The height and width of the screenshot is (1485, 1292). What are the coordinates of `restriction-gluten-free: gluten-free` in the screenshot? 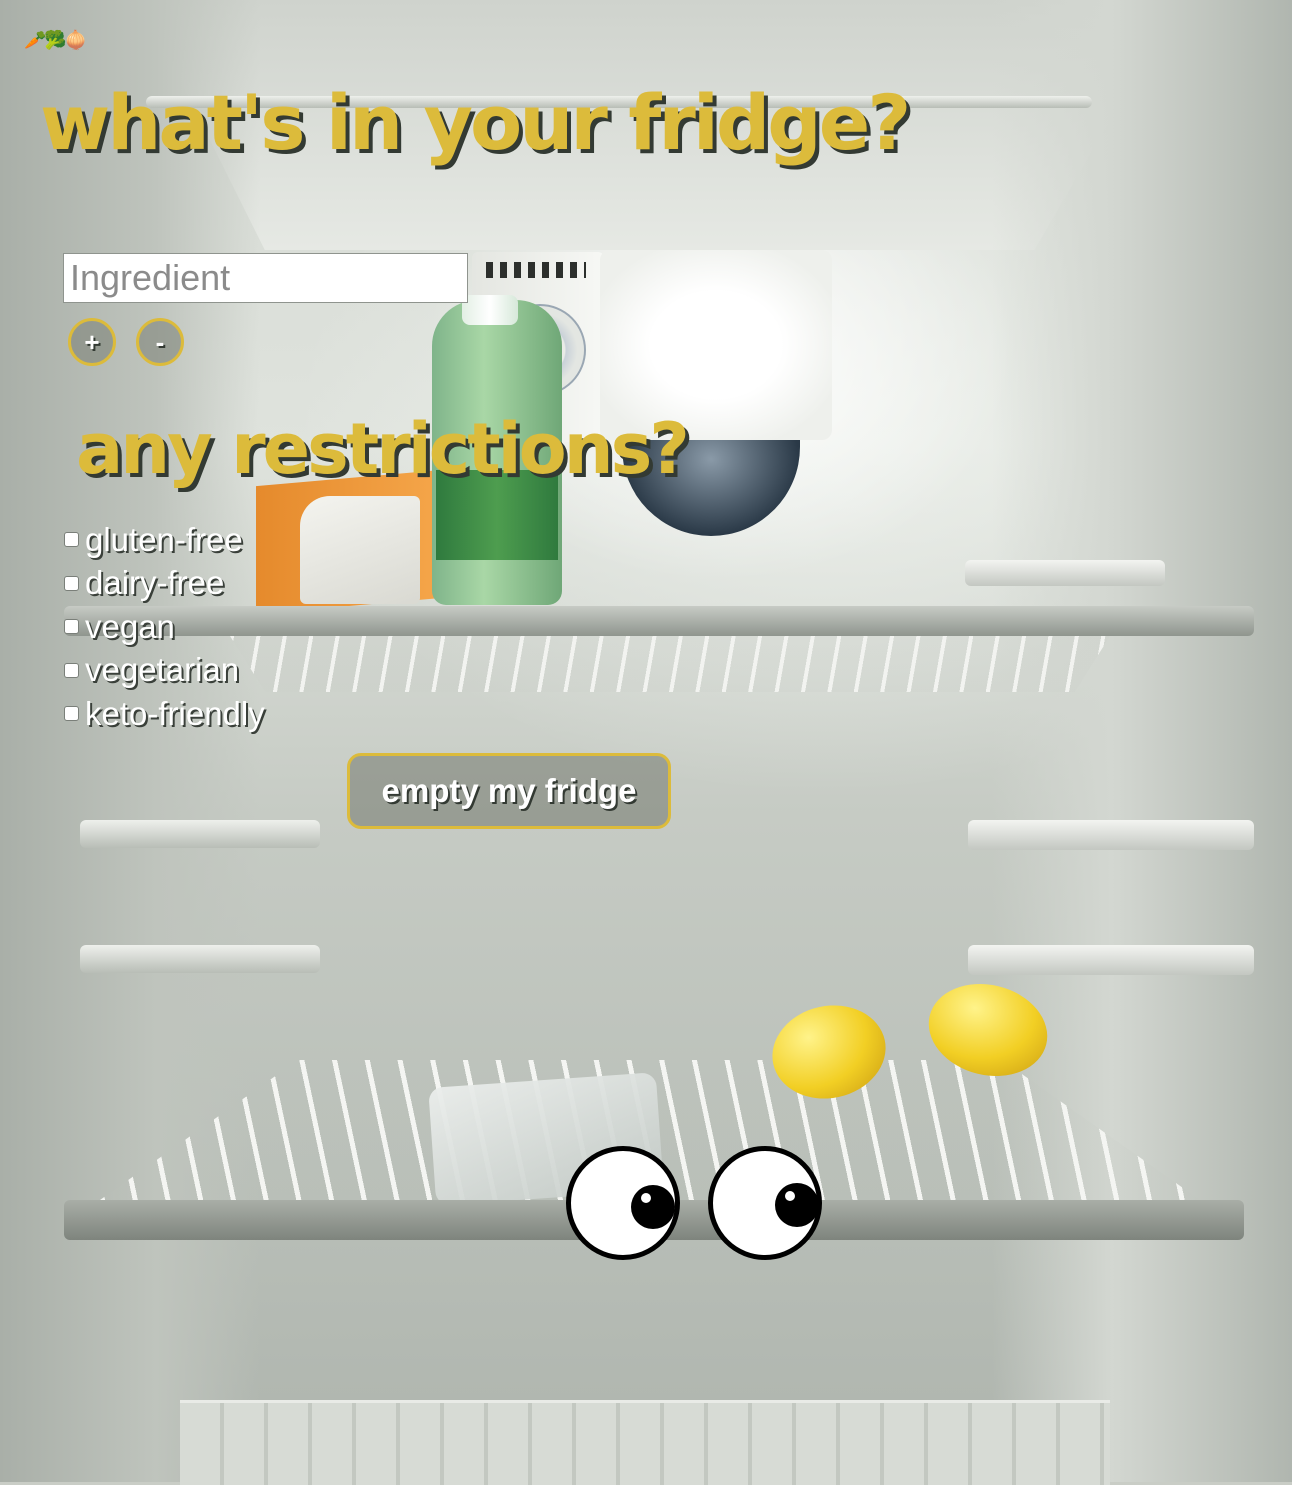 It's located at (164, 540).